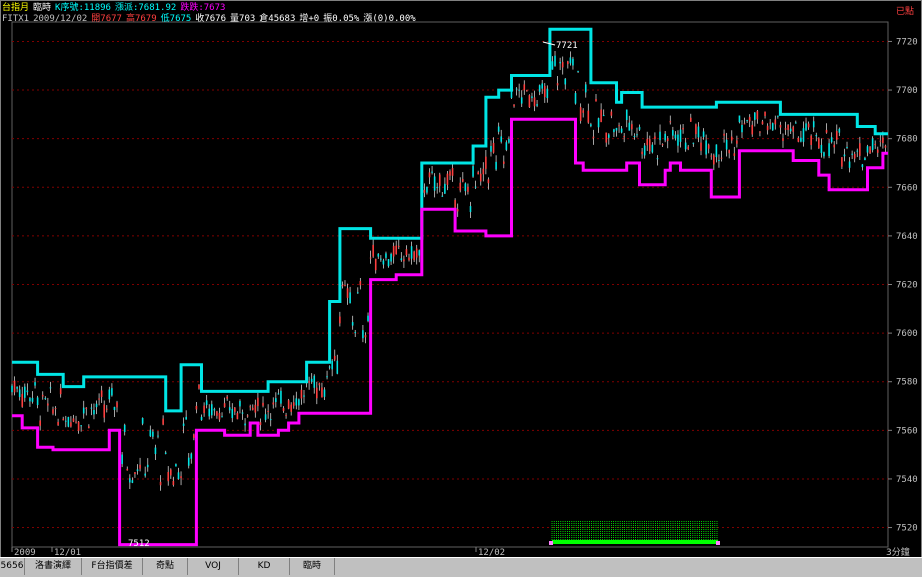 This screenshot has height=577, width=922. What do you see at coordinates (907, 42) in the screenshot?
I see `y-tick-label: 7720` at bounding box center [907, 42].